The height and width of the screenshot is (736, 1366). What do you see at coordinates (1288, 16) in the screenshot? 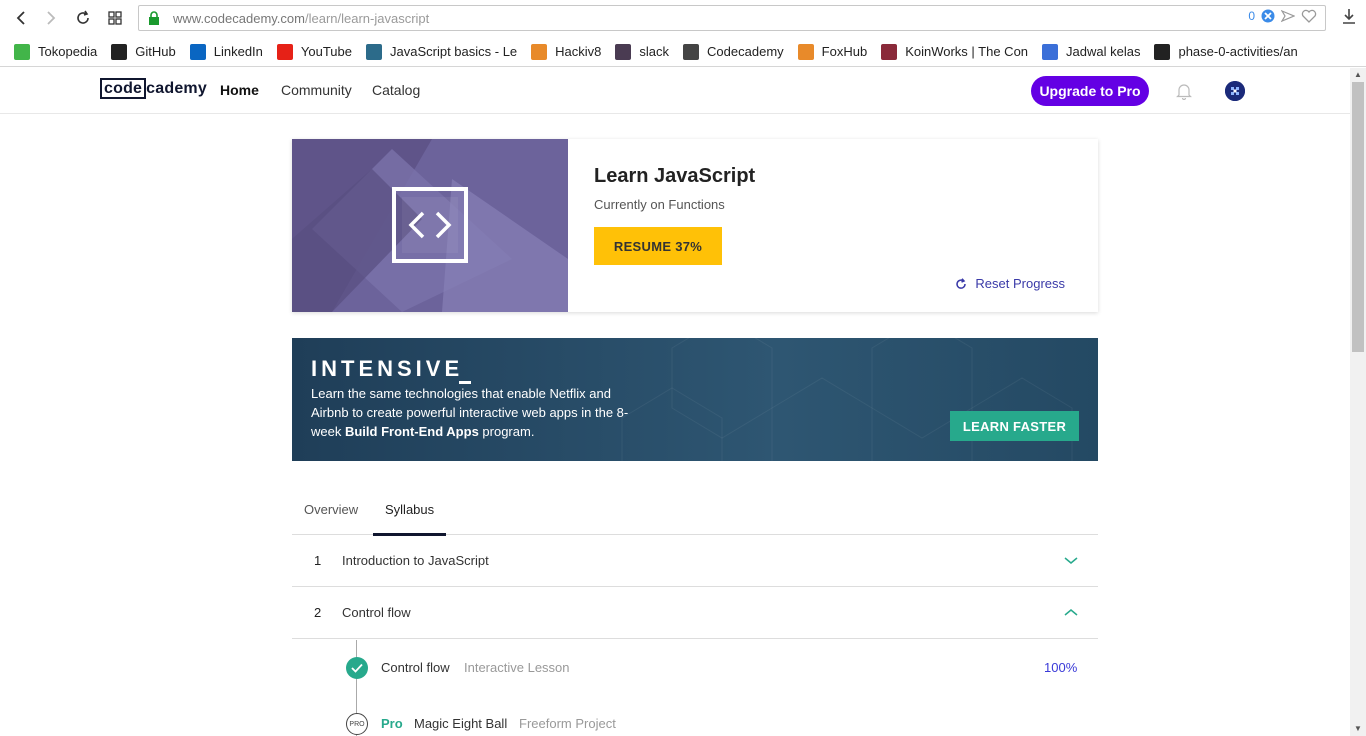
I see `send-icon` at bounding box center [1288, 16].